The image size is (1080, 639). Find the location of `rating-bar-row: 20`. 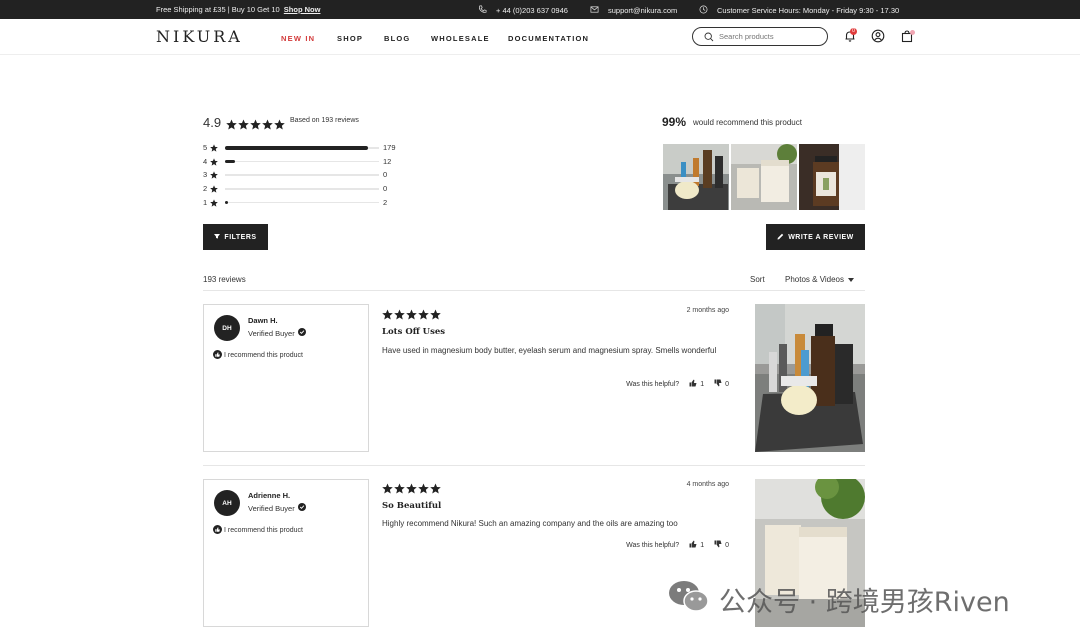

rating-bar-row: 20 is located at coordinates (303, 189).